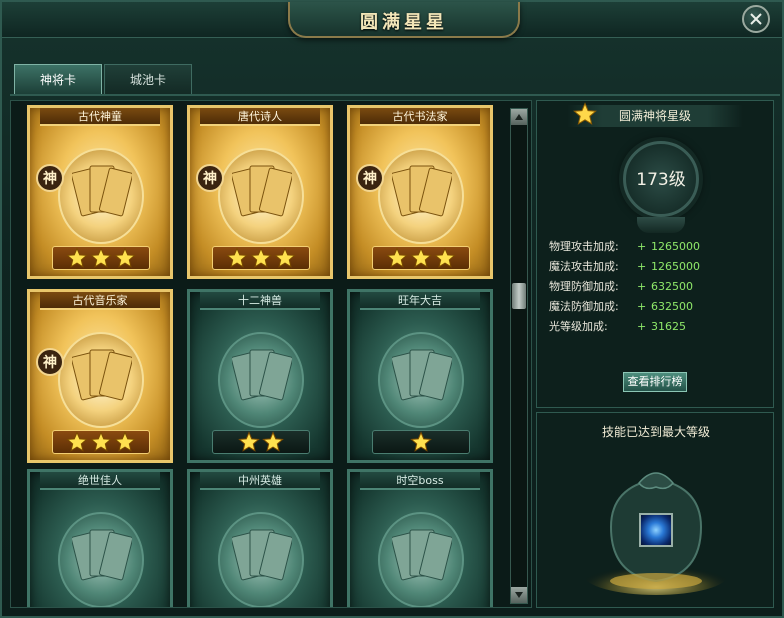 This screenshot has height=618, width=784. I want to click on card-item: 古代神童神, so click(100, 192).